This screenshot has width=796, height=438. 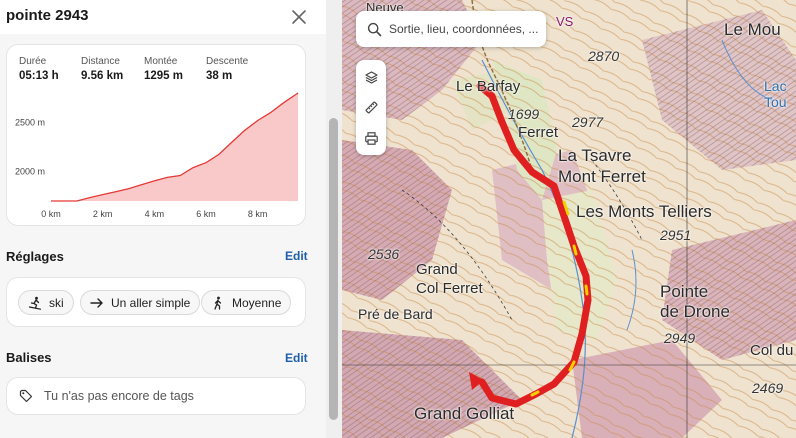 I want to click on map-label-2536: 2536, so click(x=384, y=254).